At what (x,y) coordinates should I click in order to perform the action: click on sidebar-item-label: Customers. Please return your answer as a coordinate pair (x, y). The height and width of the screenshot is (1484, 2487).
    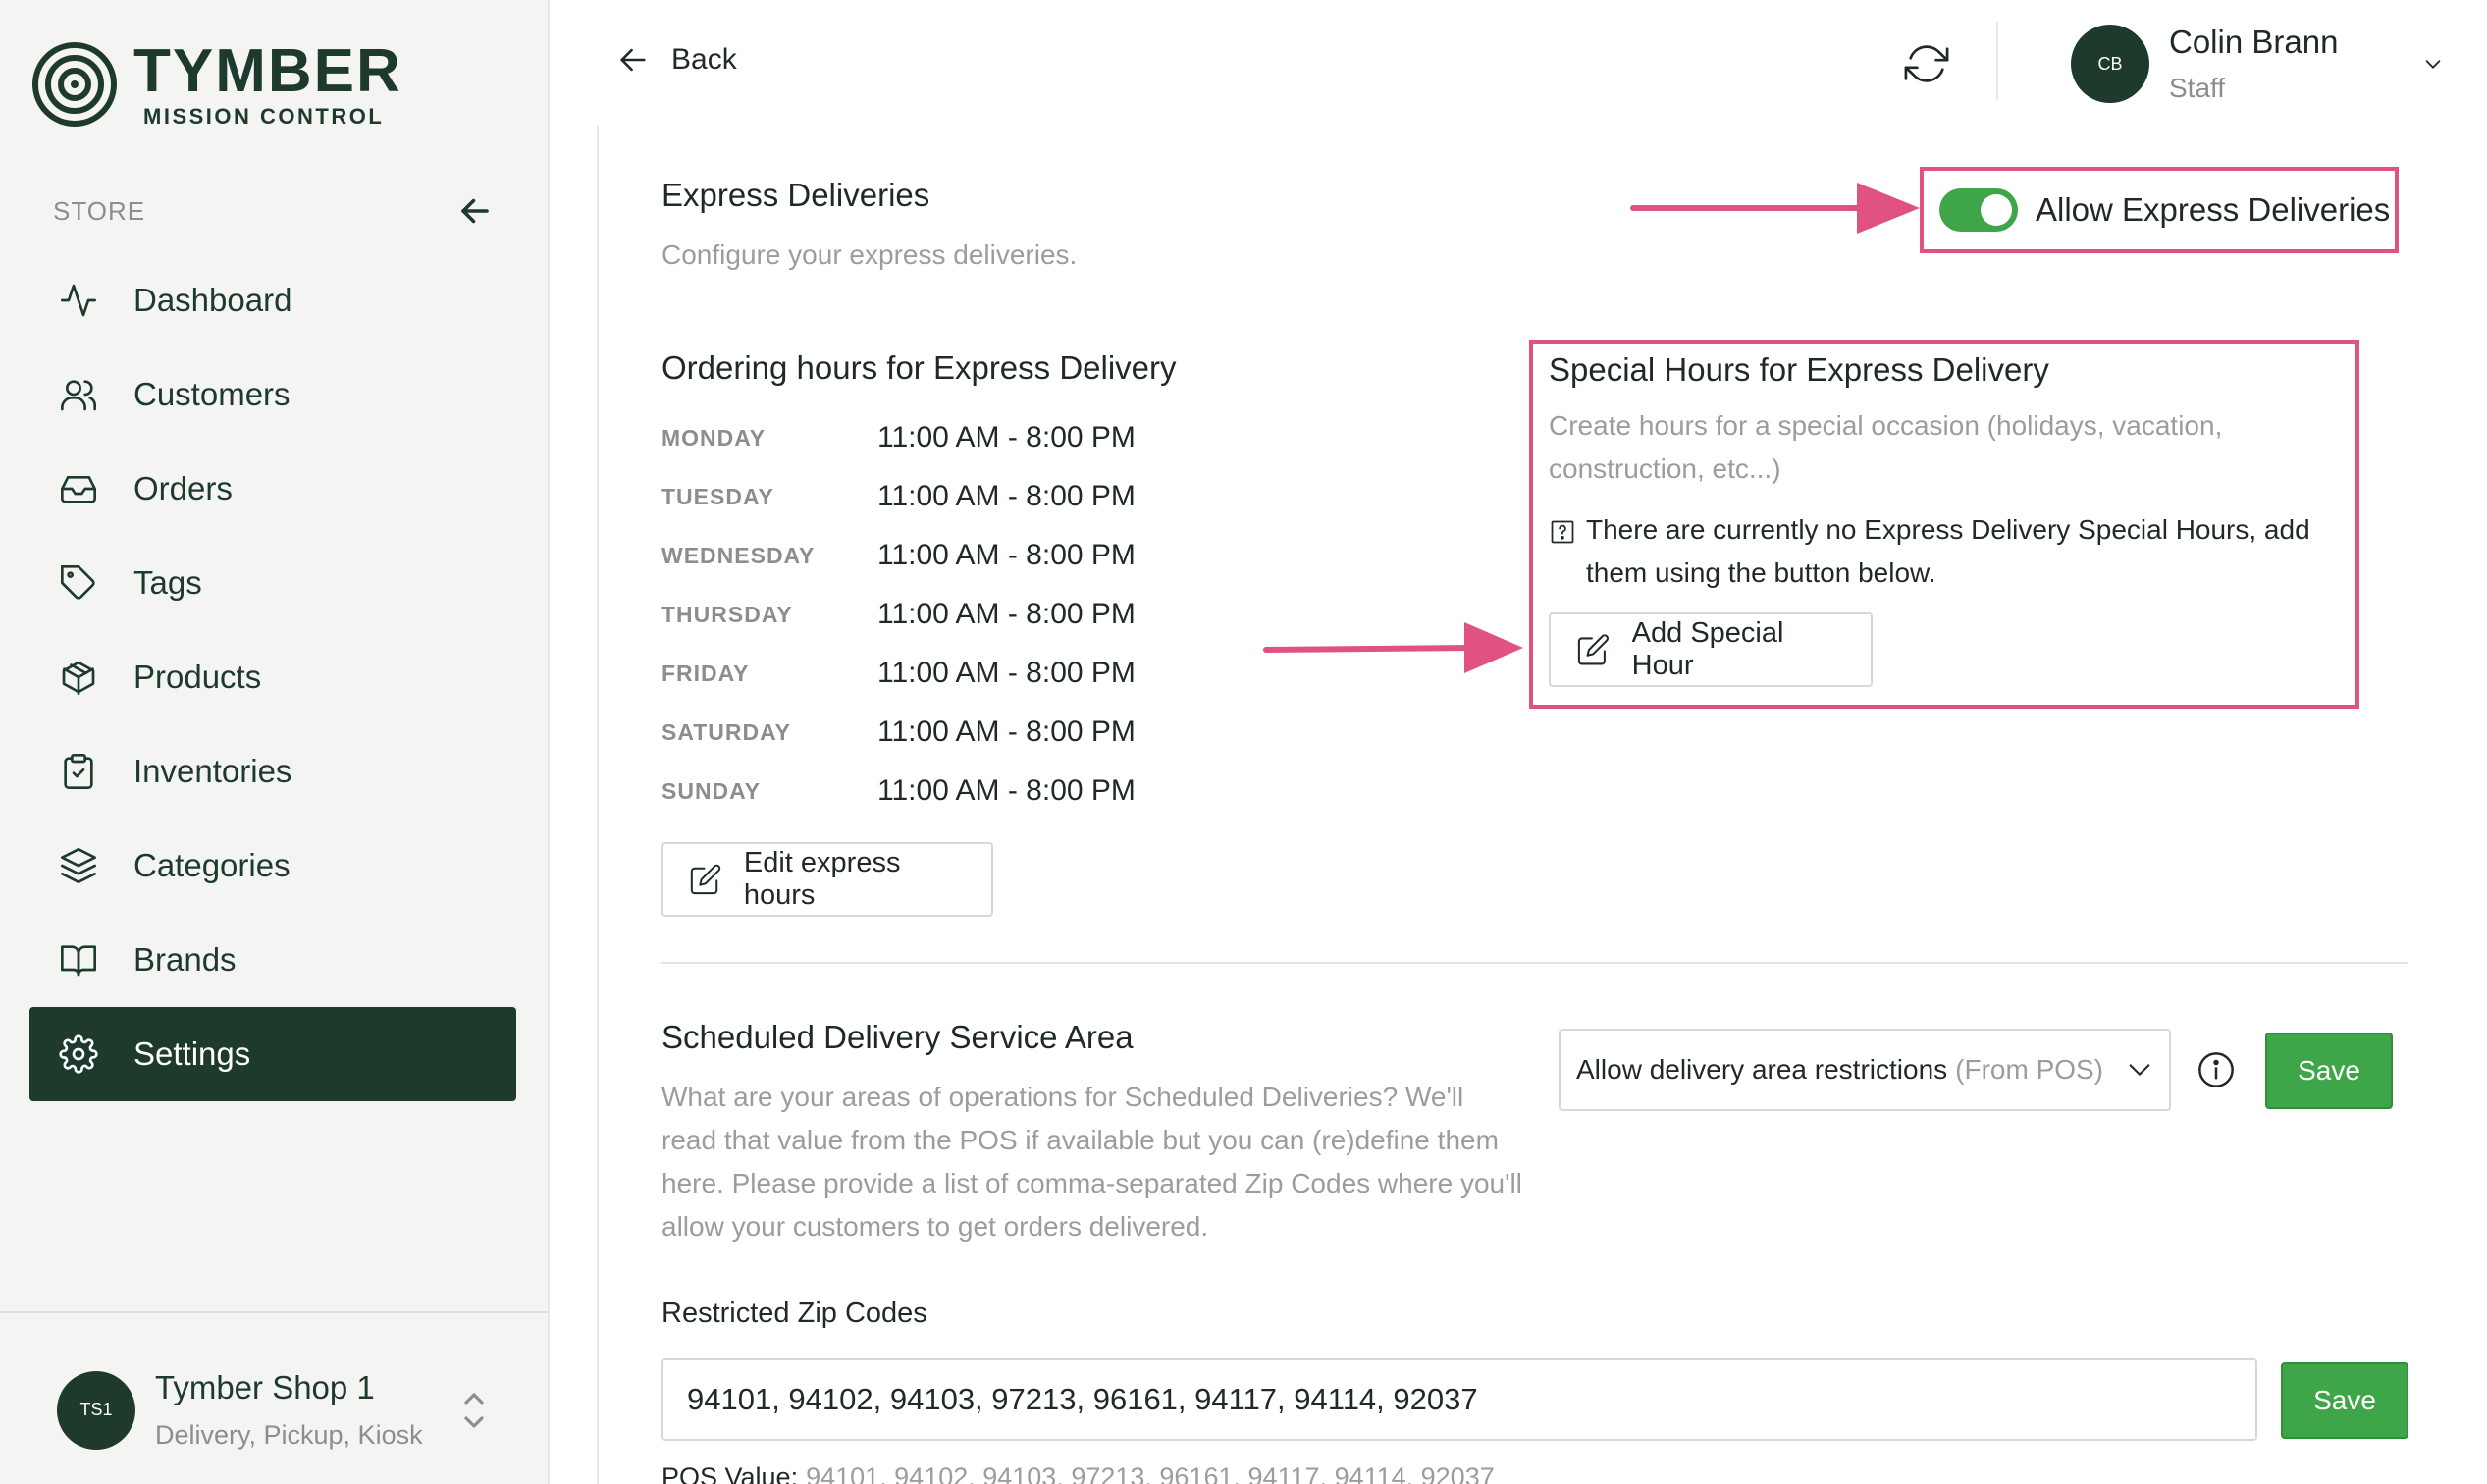
    Looking at the image, I should click on (212, 394).